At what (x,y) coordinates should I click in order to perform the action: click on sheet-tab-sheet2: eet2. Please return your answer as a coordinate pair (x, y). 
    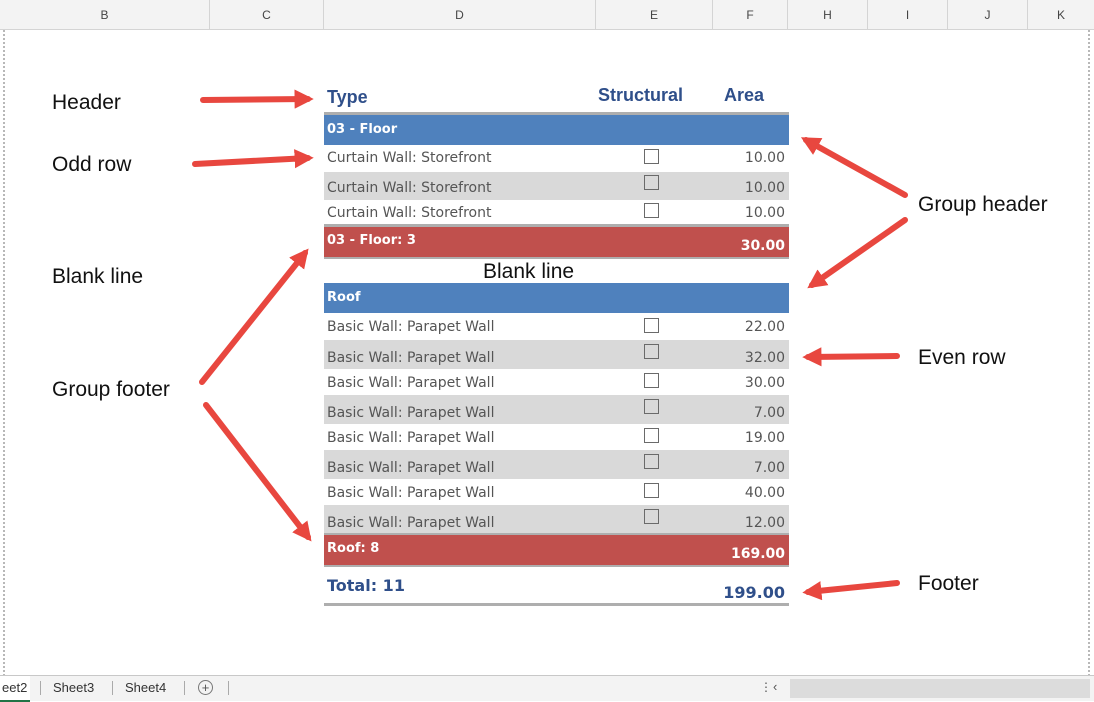
    Looking at the image, I should click on (15, 689).